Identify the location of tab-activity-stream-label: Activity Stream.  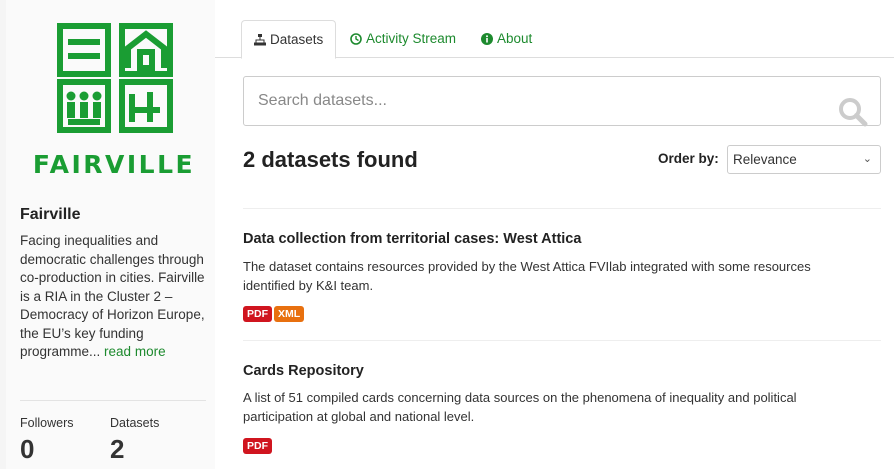
(411, 38).